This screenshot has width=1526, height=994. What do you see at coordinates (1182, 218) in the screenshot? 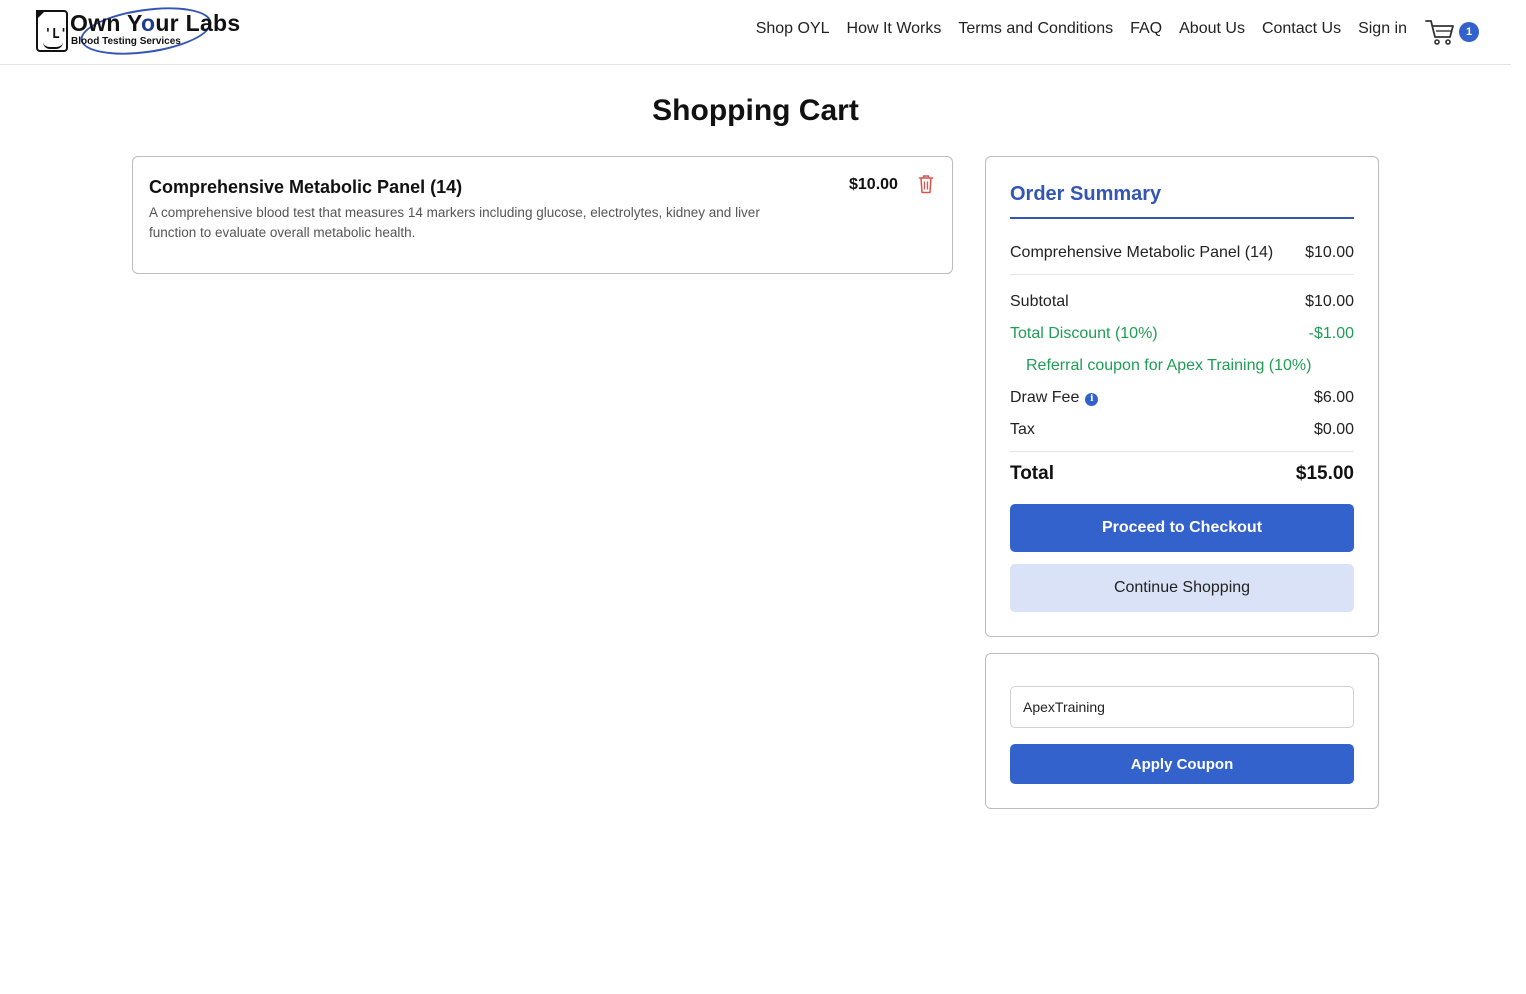
I see `order-summary-underline` at bounding box center [1182, 218].